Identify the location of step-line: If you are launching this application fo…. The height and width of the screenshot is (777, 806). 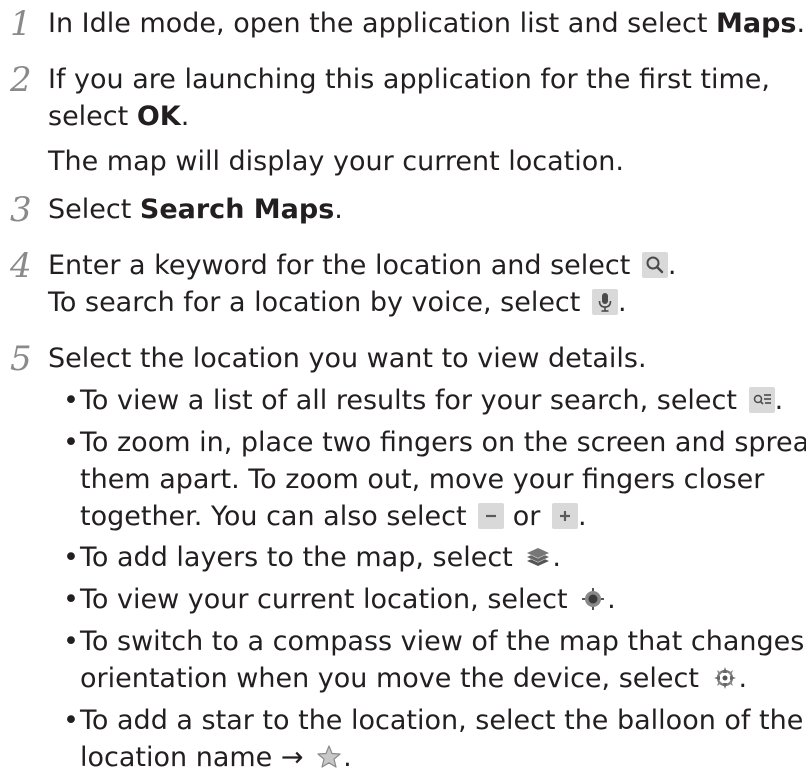
(409, 80).